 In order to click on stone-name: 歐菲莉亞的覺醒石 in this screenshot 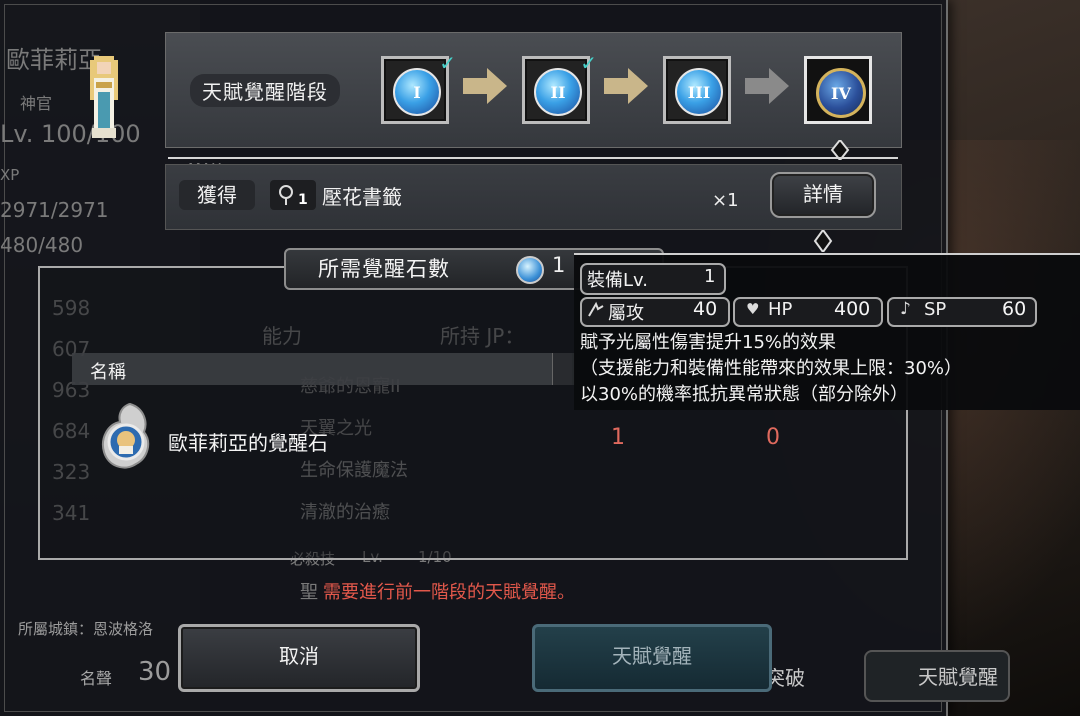, I will do `click(248, 443)`.